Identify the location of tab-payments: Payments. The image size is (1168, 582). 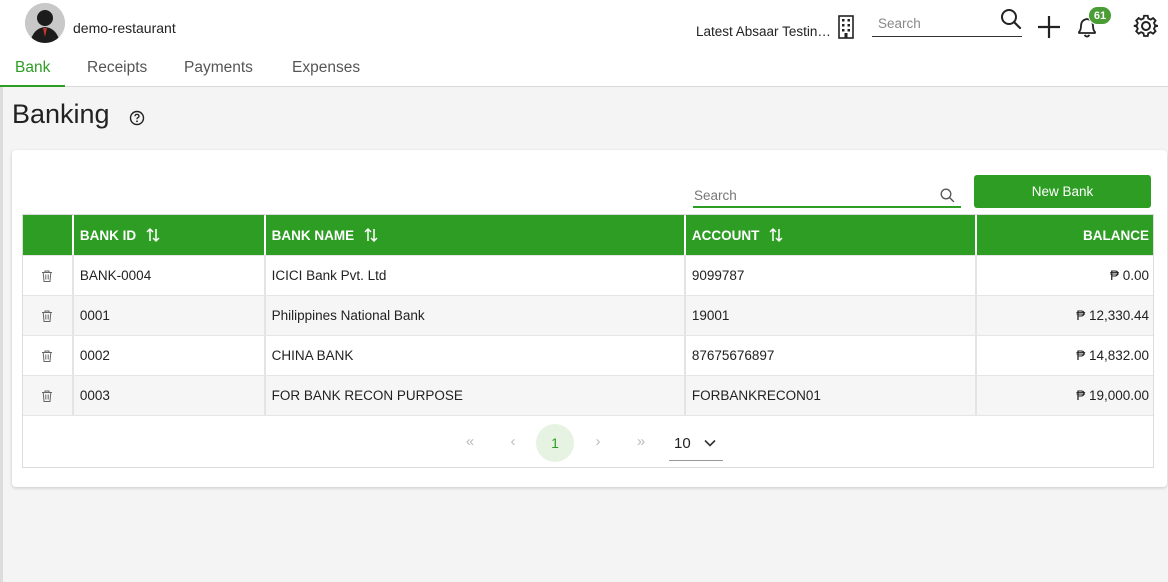
(218, 71).